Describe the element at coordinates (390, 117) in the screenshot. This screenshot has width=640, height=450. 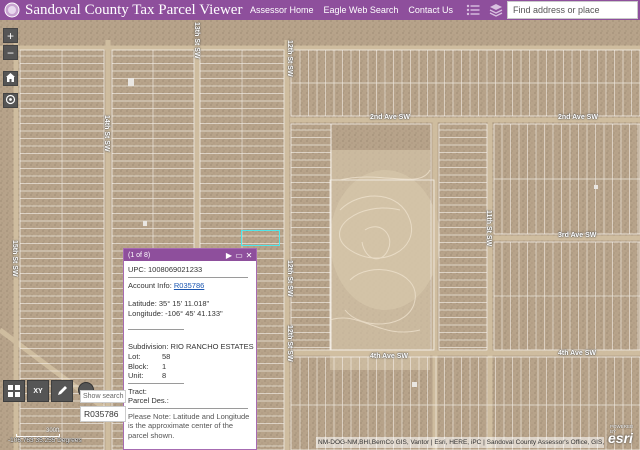
I see `street-label-2nd-ave-sw-a: 2nd Ave SW` at that location.